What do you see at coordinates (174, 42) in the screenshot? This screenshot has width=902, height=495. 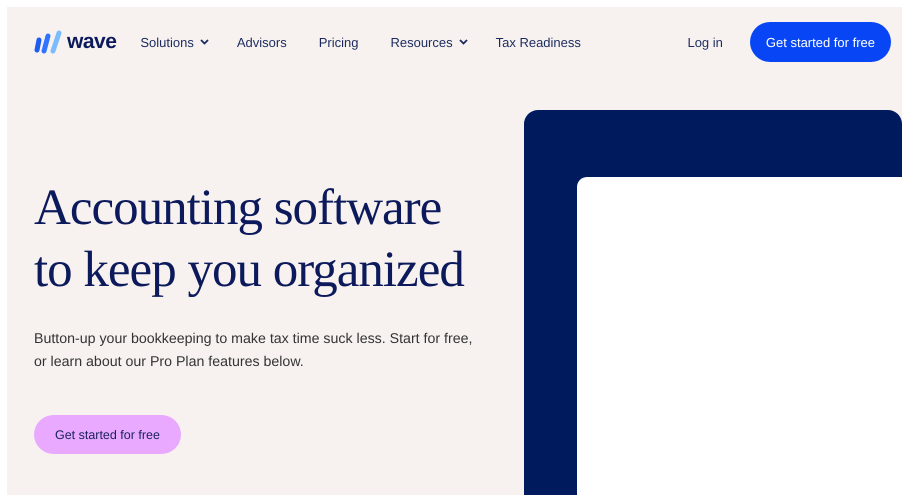 I see `nav-link: Solutions` at bounding box center [174, 42].